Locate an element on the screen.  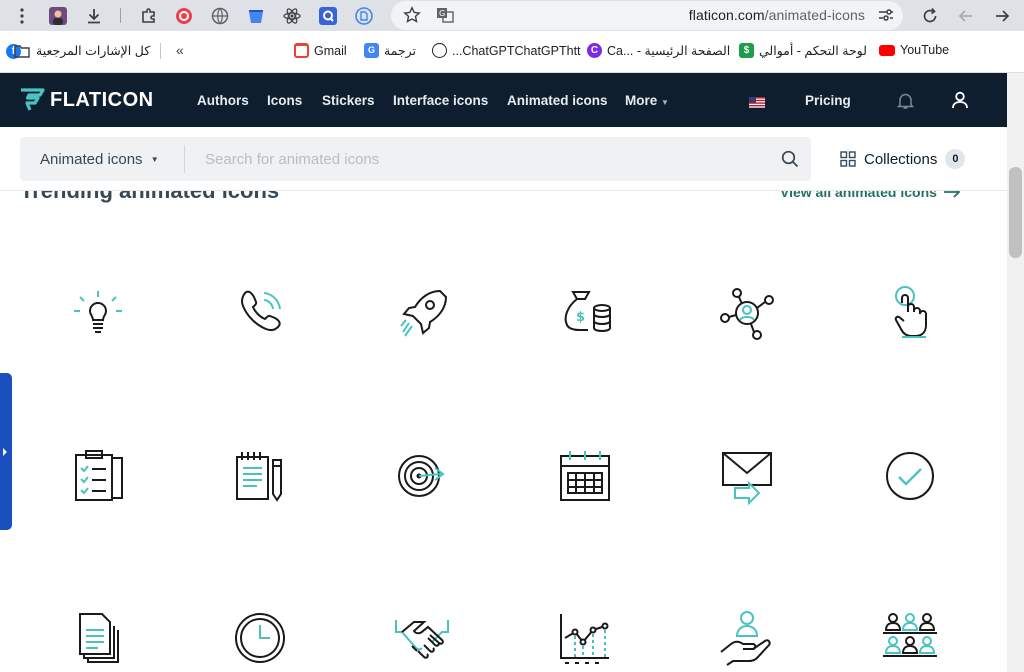
address-bar: G flaticon.com/animated-icons is located at coordinates (647, 15).